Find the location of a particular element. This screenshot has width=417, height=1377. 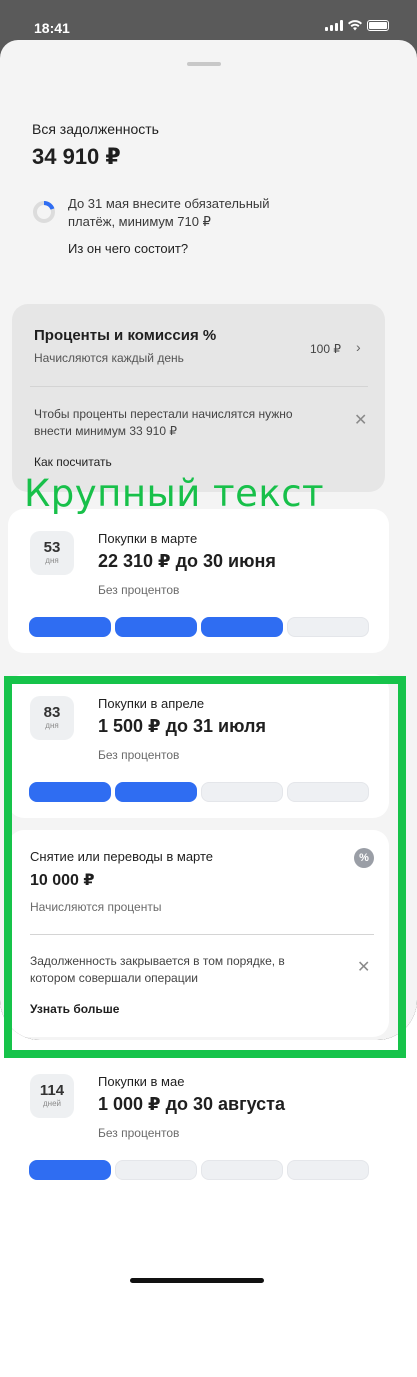

close-icon: ✕ is located at coordinates (360, 420).